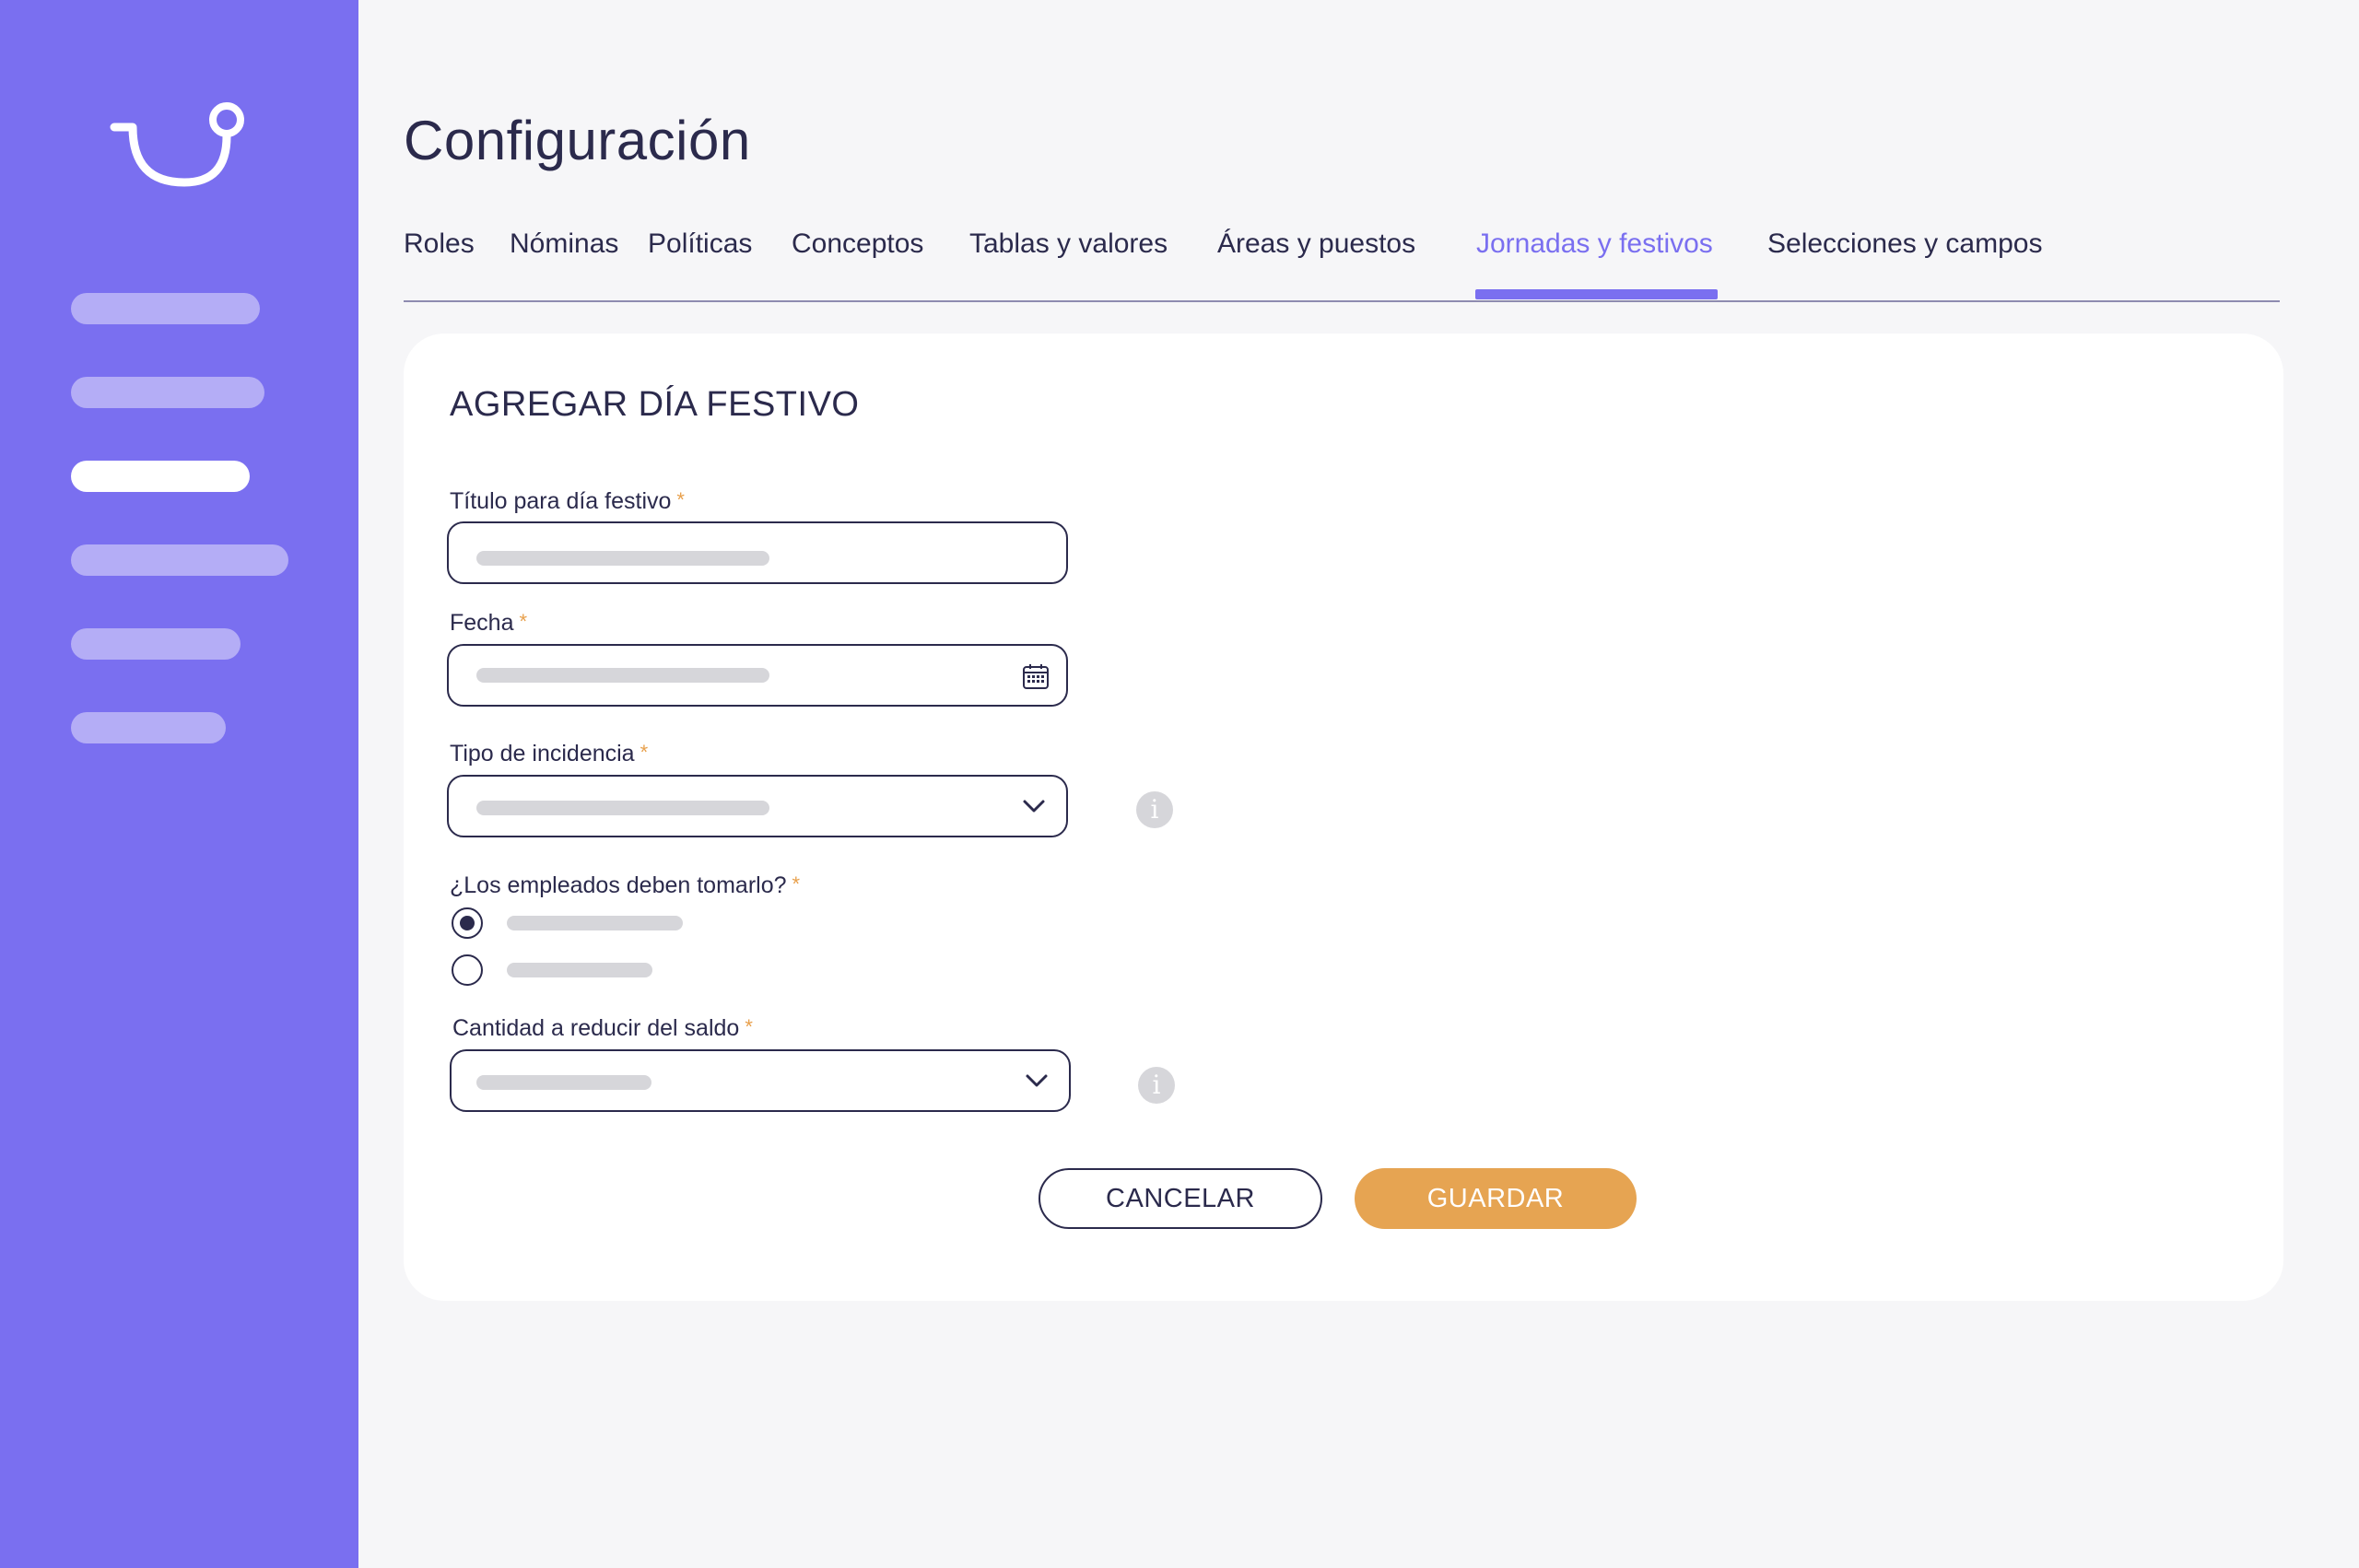  Describe the element at coordinates (577, 140) in the screenshot. I see `page-title: Configuración` at that location.